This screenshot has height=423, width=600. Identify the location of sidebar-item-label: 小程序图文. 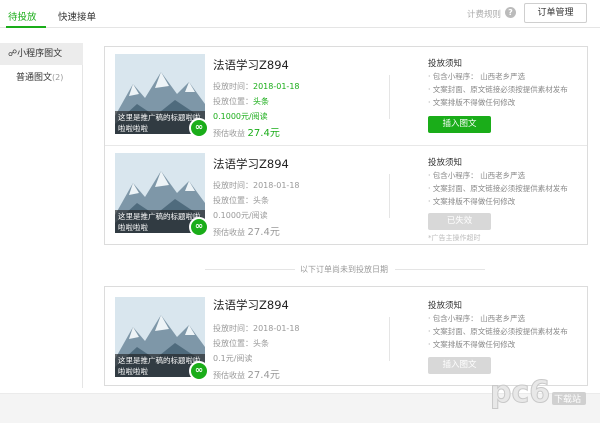
(40, 54).